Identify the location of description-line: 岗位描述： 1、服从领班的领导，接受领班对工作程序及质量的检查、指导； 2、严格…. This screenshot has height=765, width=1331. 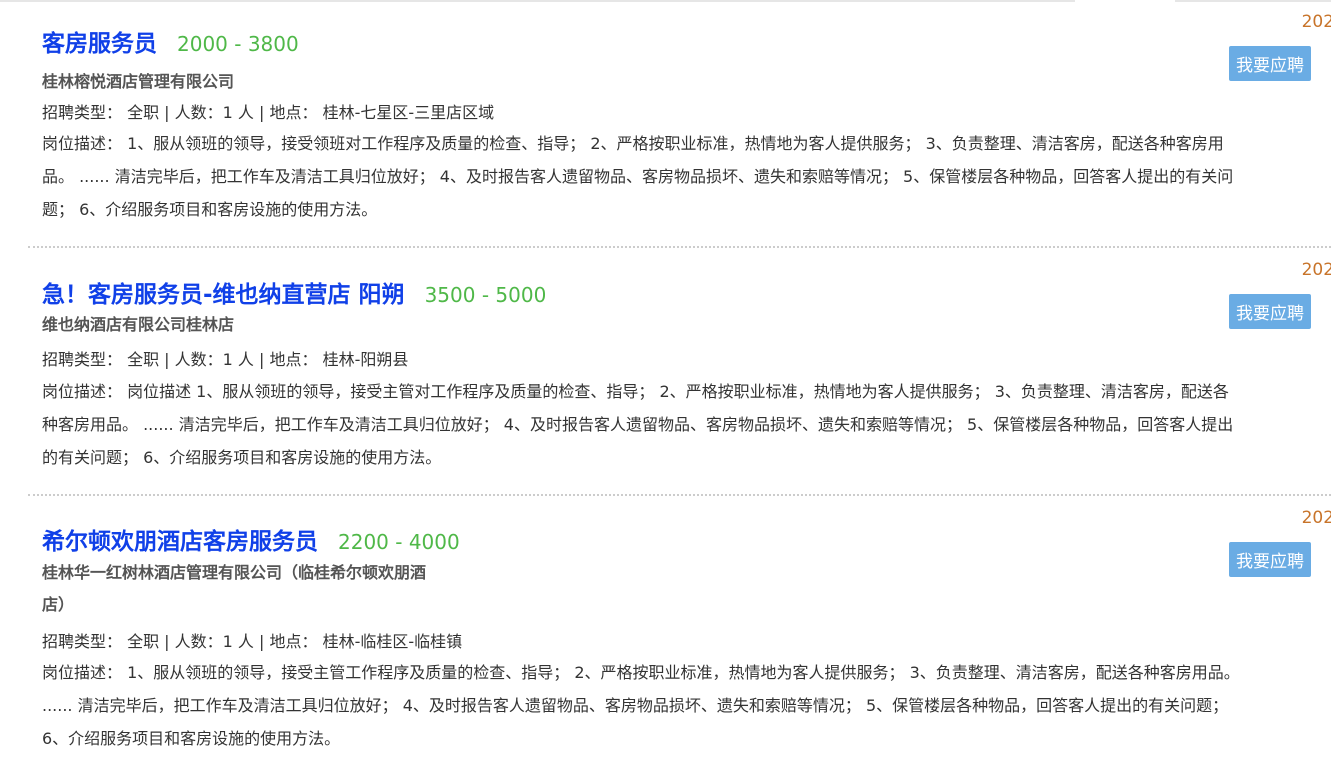
(633, 143).